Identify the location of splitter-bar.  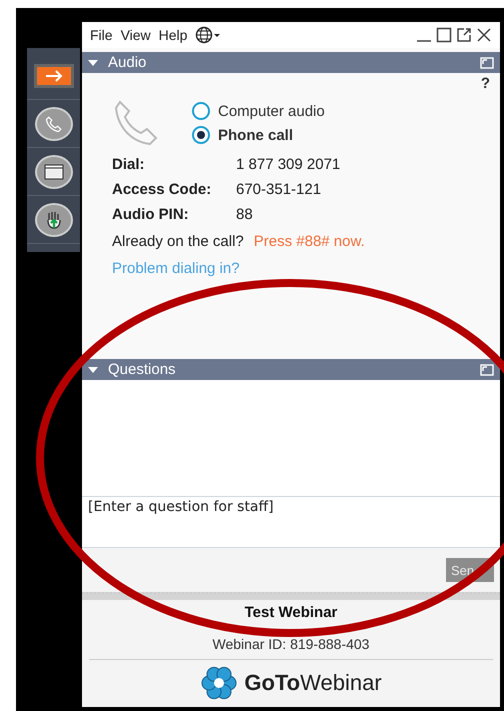
(291, 596).